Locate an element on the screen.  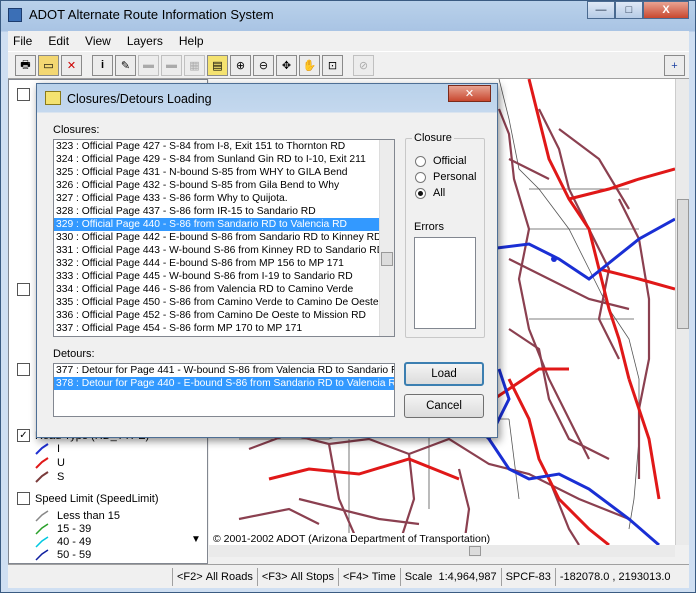
detours-label: Detours: is located at coordinates (74, 354).